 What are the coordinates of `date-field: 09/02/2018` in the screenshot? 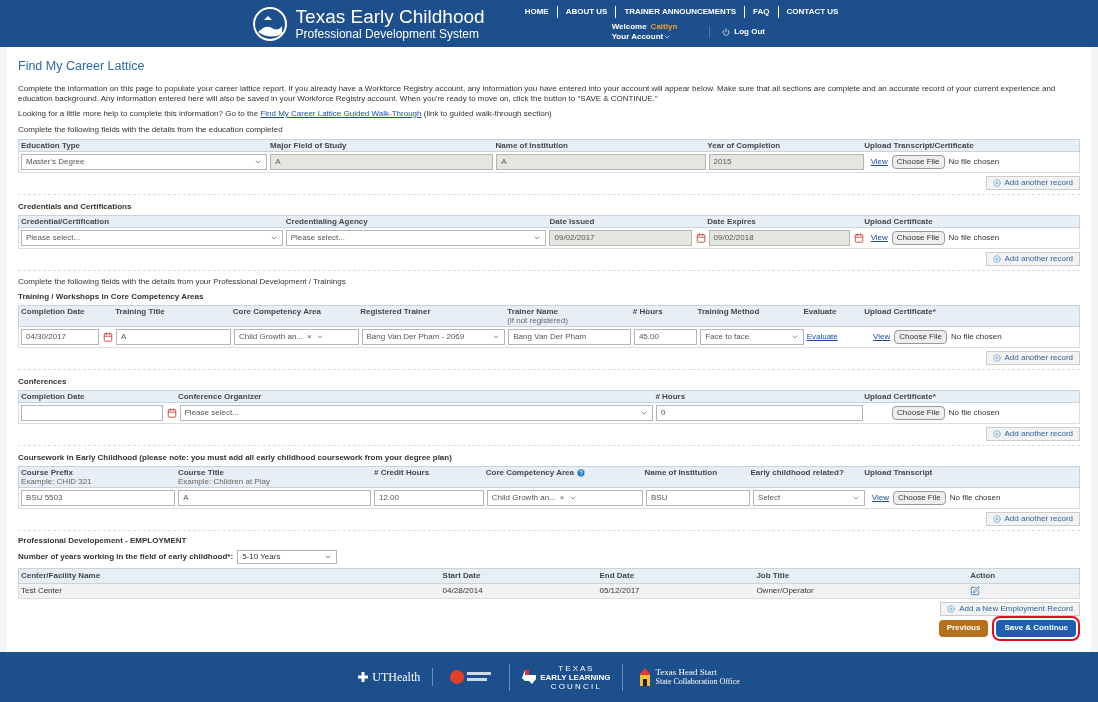 It's located at (779, 237).